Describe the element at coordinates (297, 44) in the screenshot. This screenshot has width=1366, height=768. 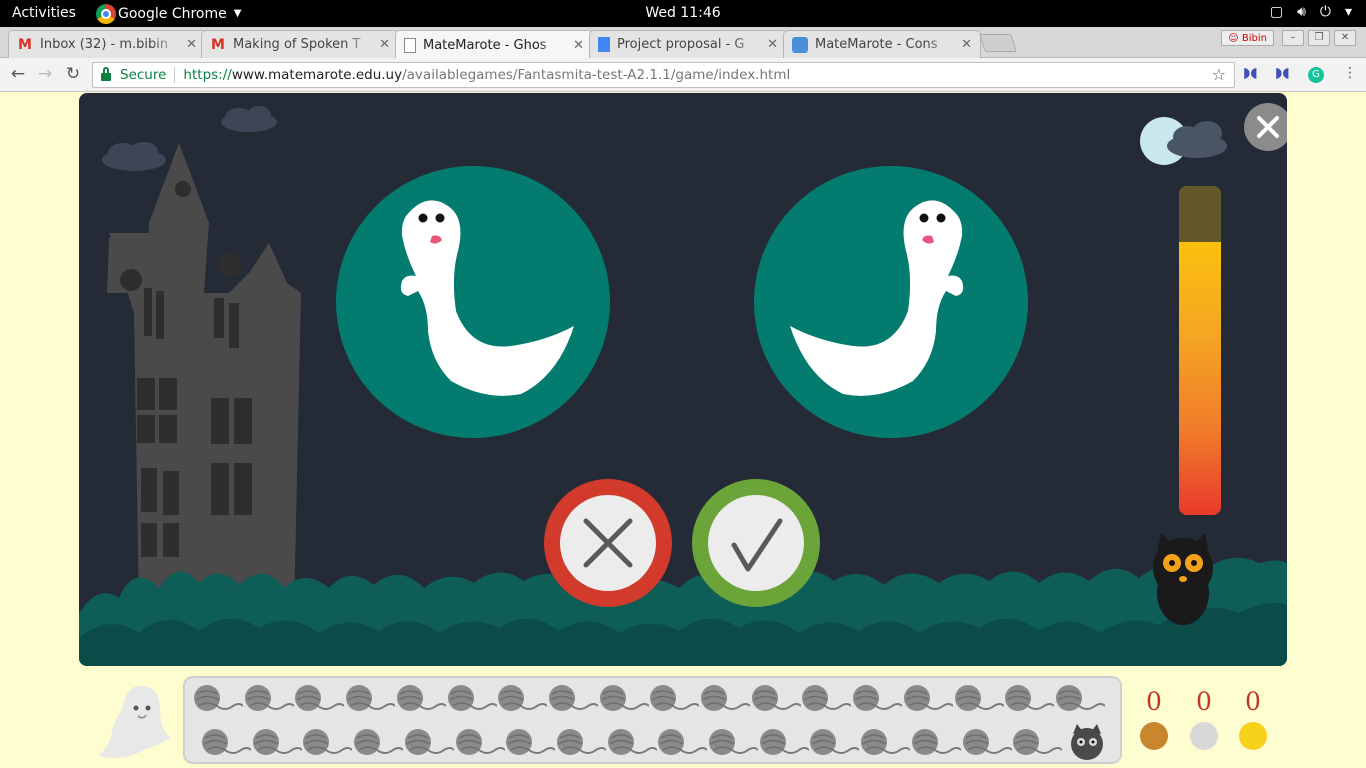
I see `tab-title: Making of Spoken T` at that location.